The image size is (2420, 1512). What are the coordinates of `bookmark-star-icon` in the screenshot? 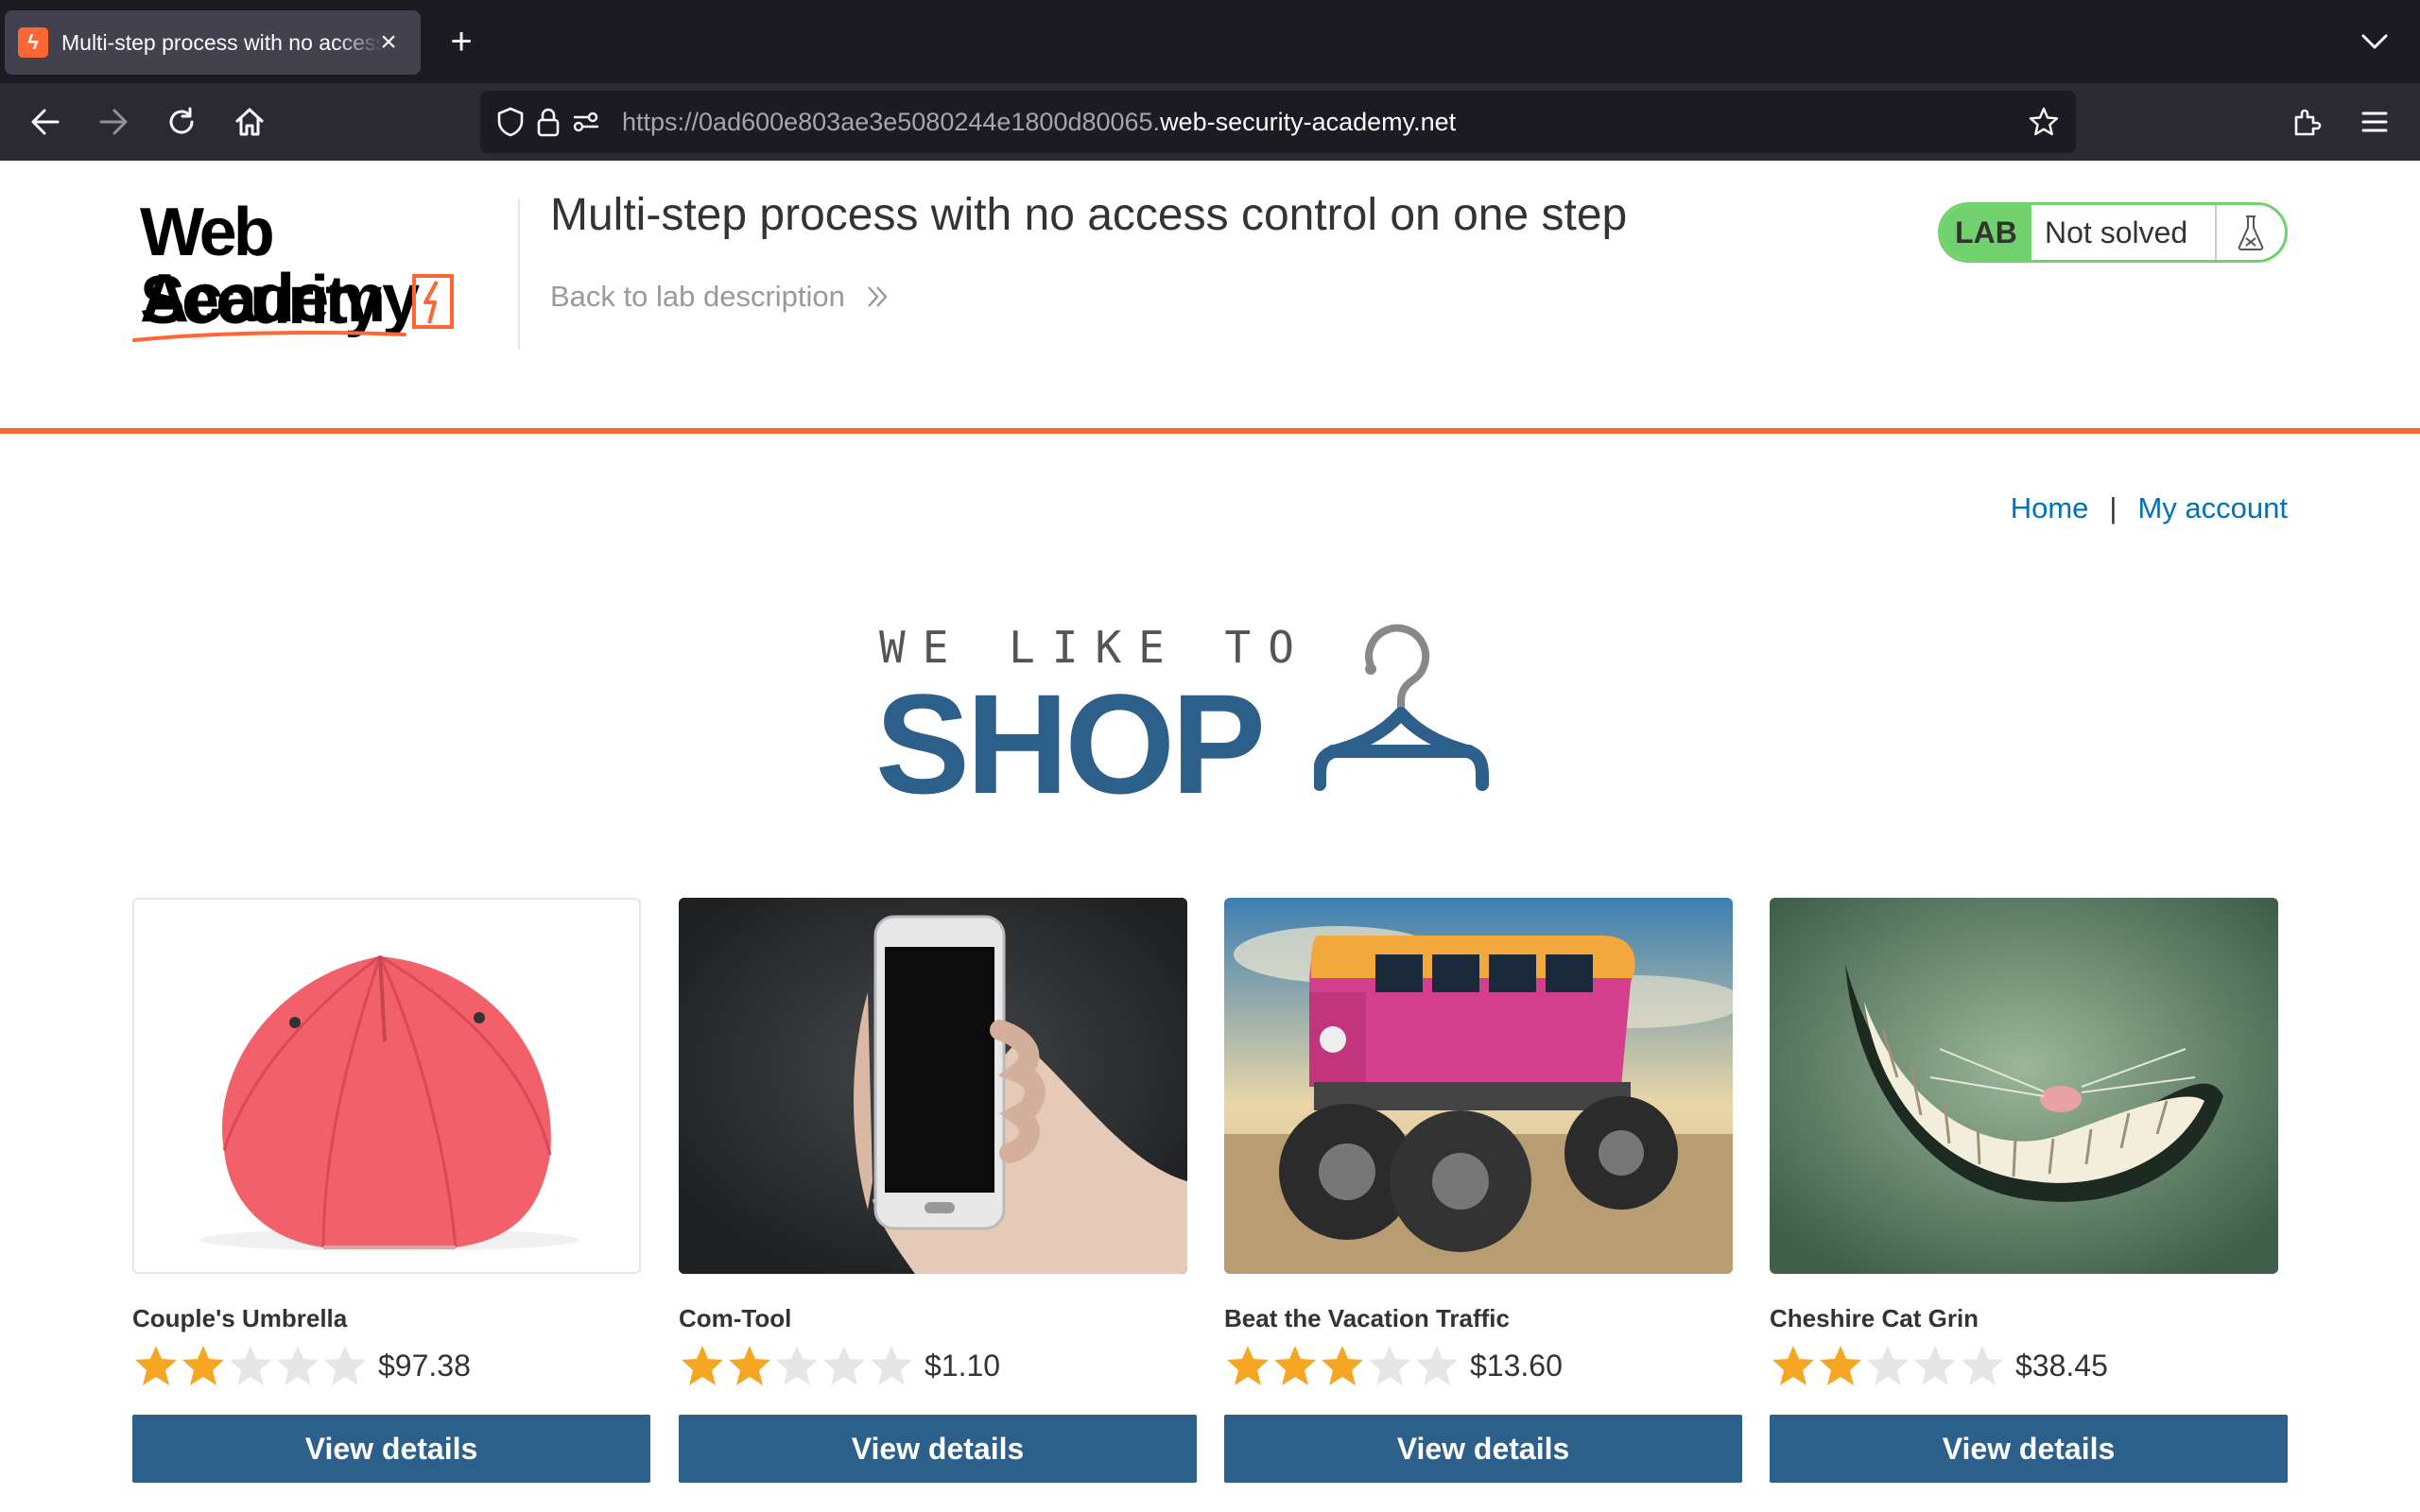 It's located at (2044, 122).